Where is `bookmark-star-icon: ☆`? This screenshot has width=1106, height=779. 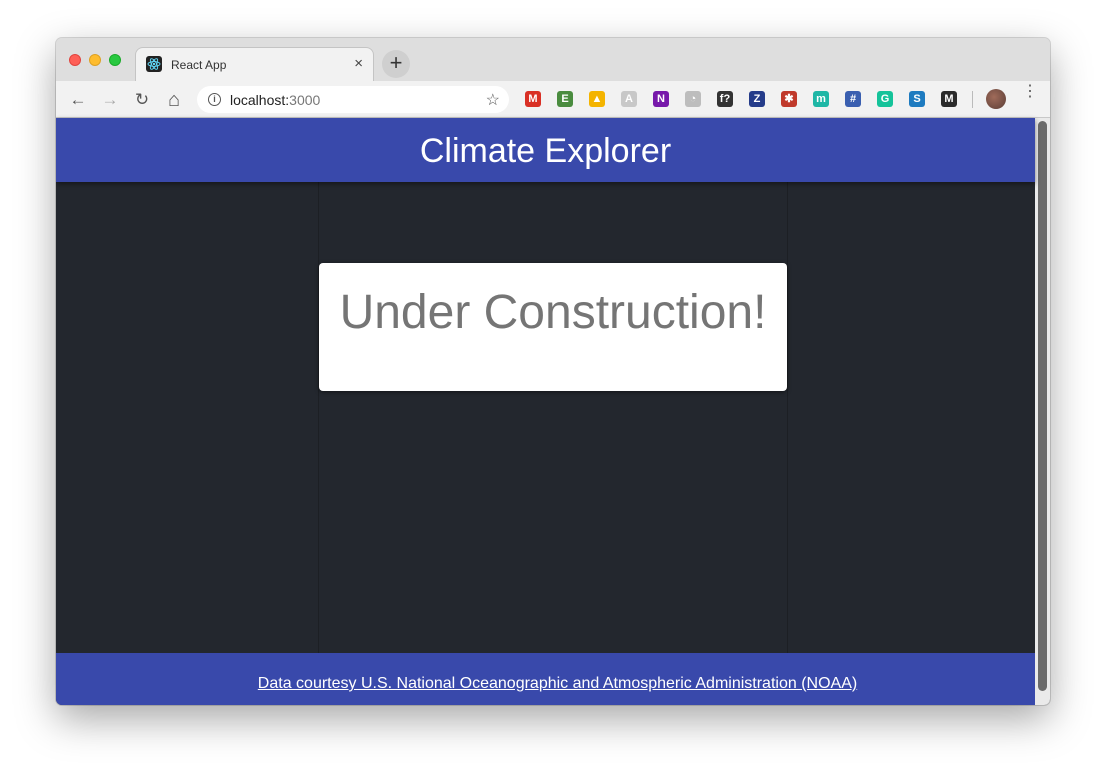 bookmark-star-icon: ☆ is located at coordinates (493, 100).